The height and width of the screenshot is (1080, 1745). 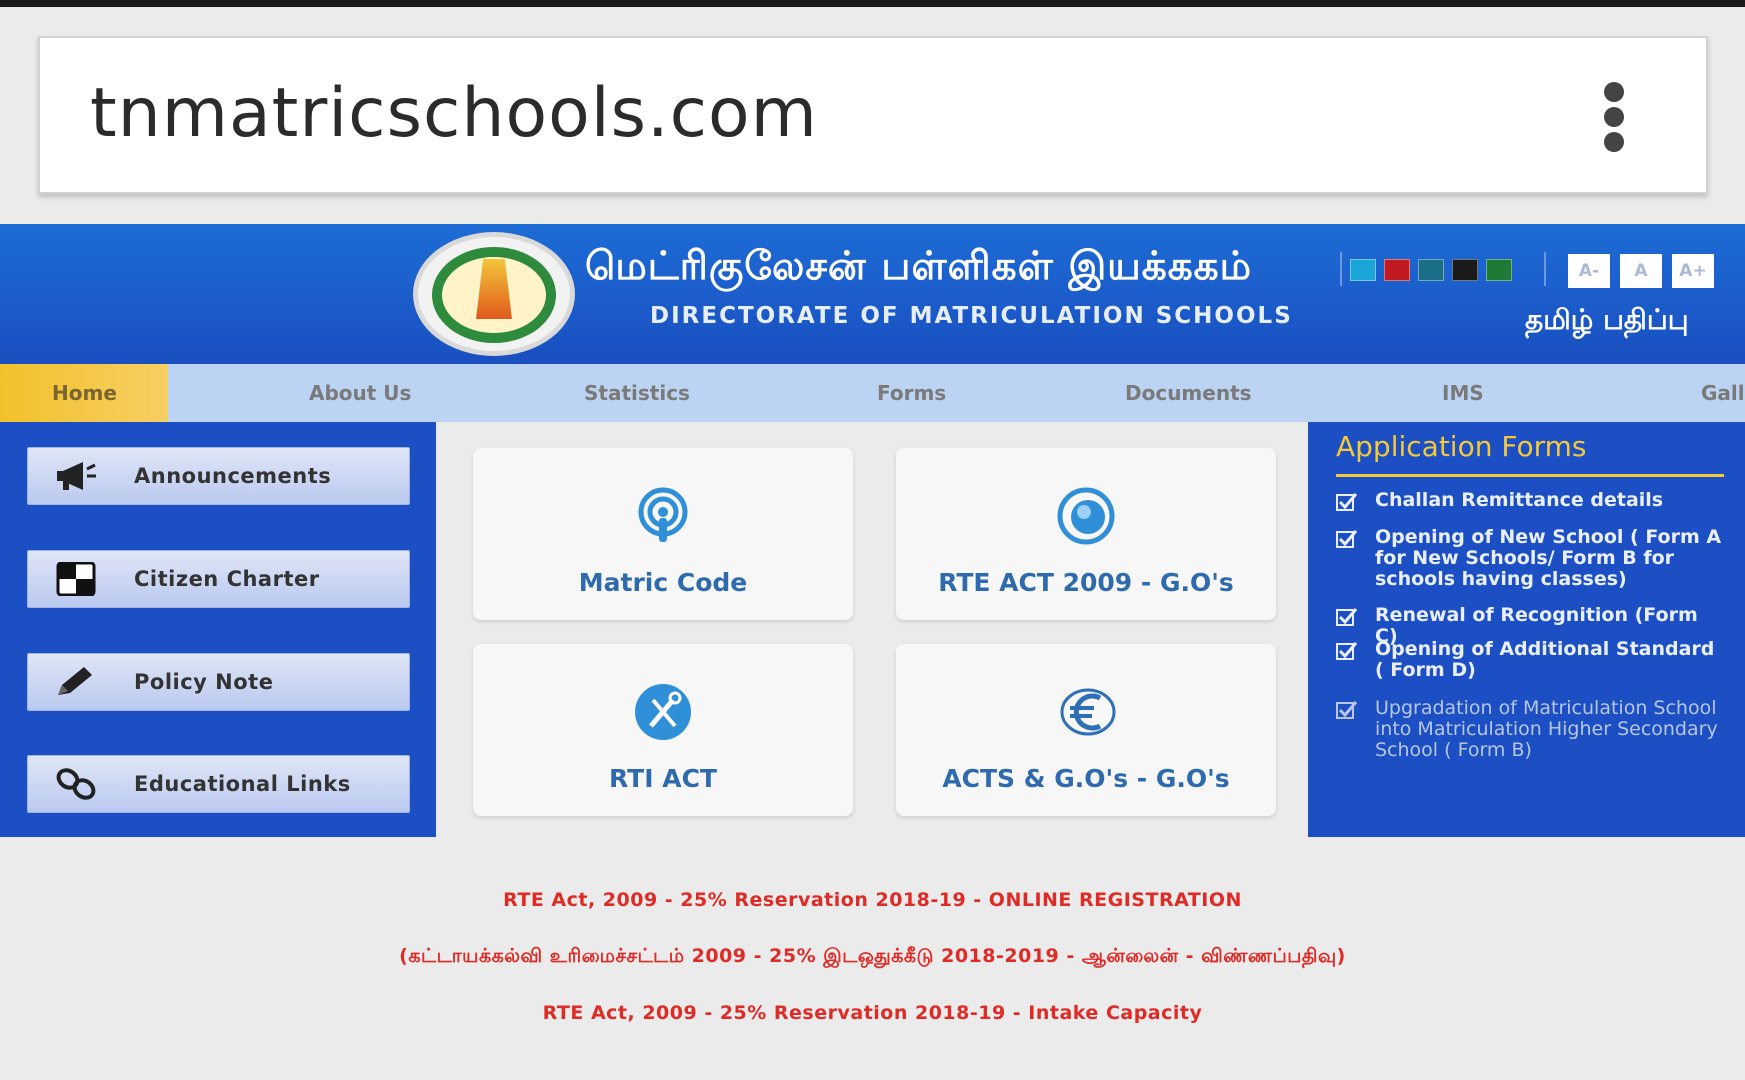 What do you see at coordinates (971, 316) in the screenshot?
I see `site-title-english: DIRECTORATE OF MATRICULATION SCHOOLS` at bounding box center [971, 316].